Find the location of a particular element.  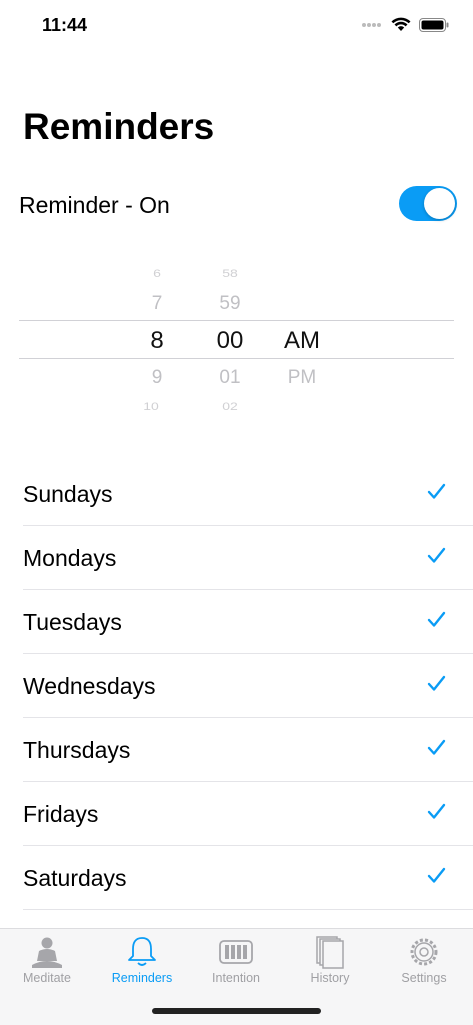

hour-option: 9 is located at coordinates (157, 378).